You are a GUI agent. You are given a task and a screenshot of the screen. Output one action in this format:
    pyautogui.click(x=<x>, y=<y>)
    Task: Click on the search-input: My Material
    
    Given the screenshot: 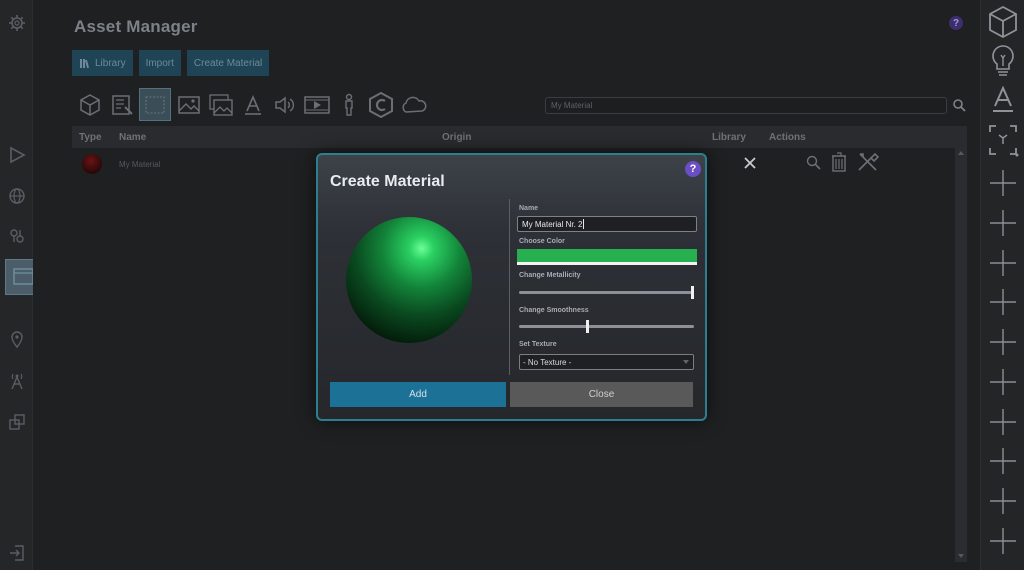 What is the action you would take?
    pyautogui.click(x=746, y=105)
    